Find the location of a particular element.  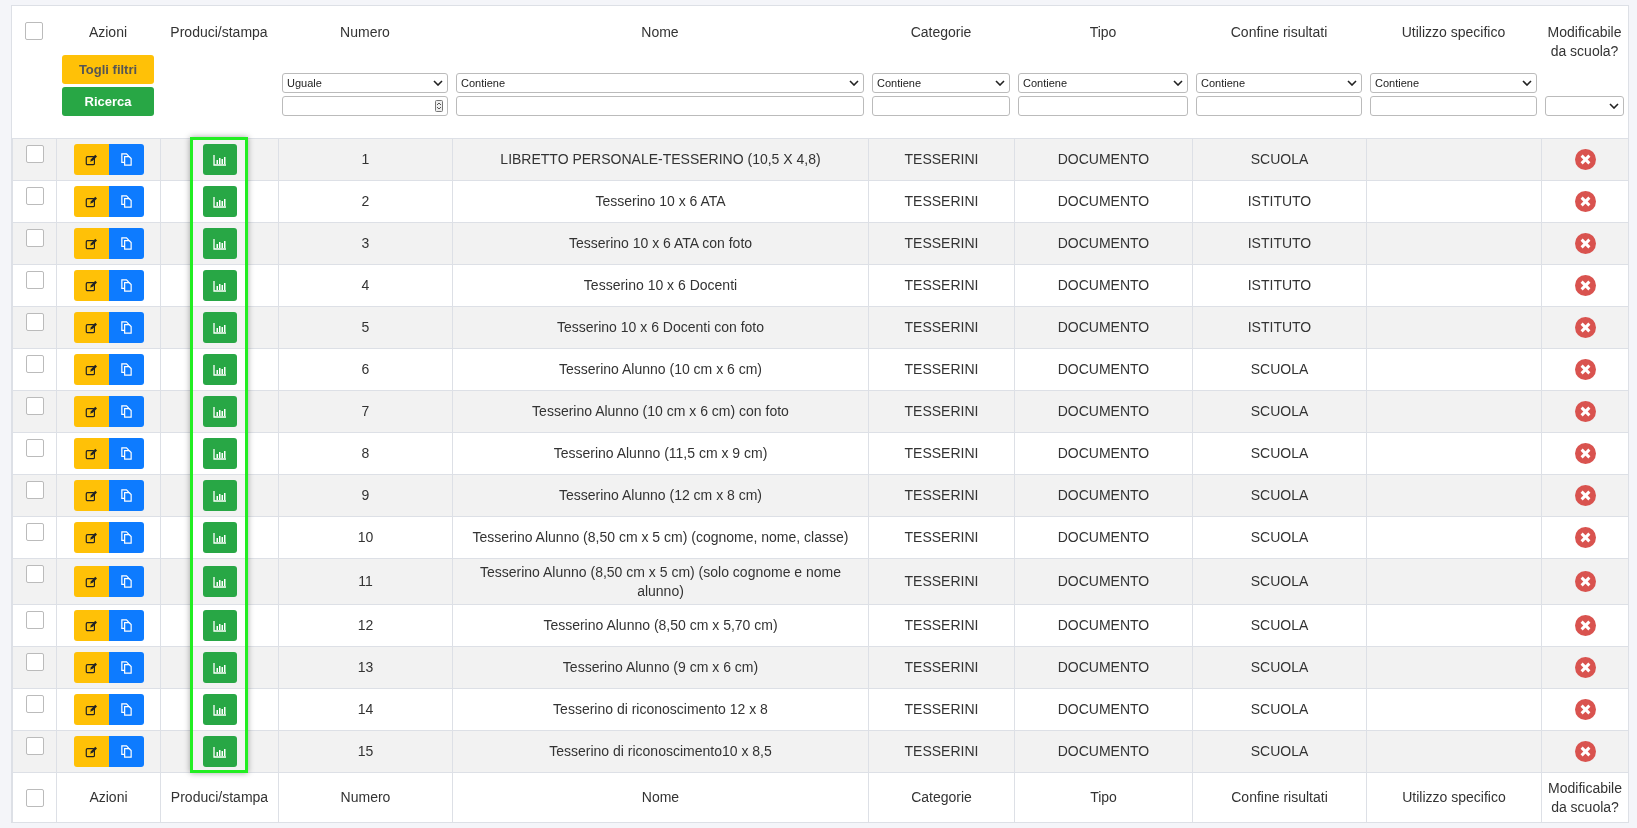

filter-button: Togli filtri is located at coordinates (108, 69).